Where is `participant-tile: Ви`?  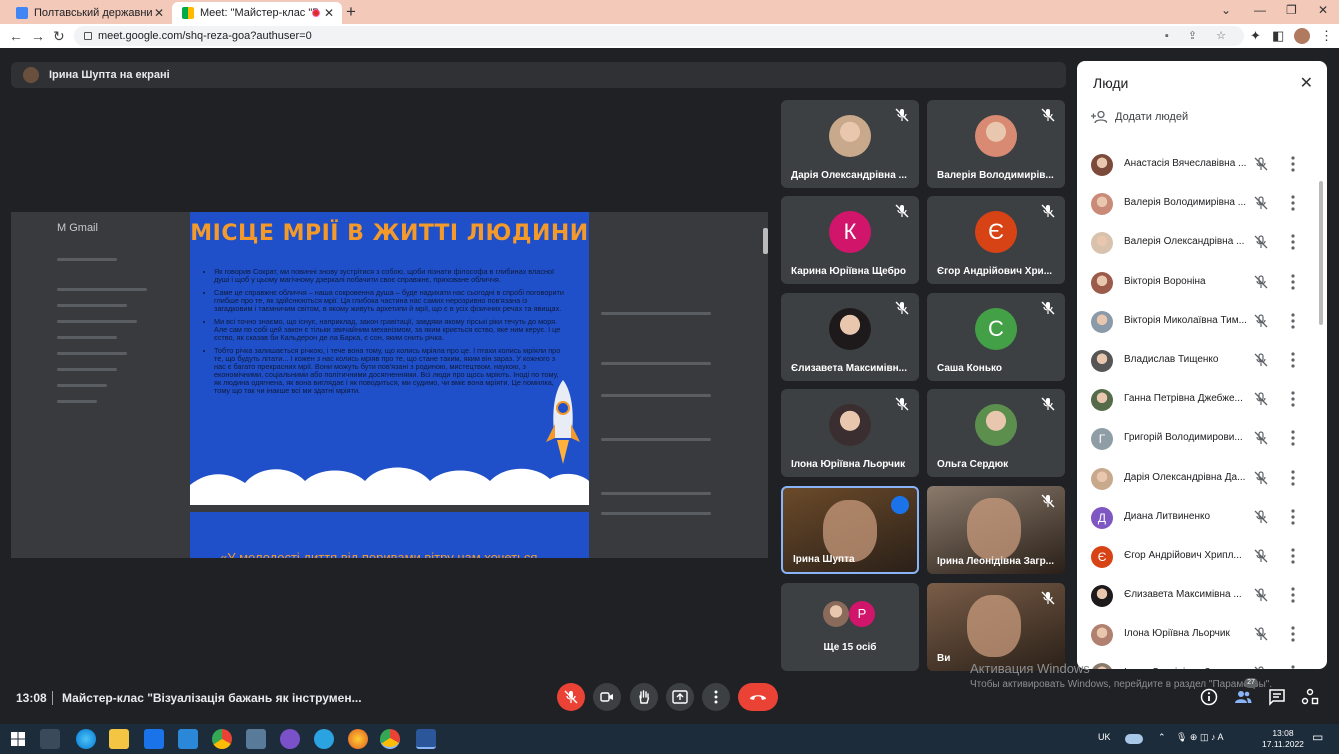
participant-tile: Ви is located at coordinates (996, 627).